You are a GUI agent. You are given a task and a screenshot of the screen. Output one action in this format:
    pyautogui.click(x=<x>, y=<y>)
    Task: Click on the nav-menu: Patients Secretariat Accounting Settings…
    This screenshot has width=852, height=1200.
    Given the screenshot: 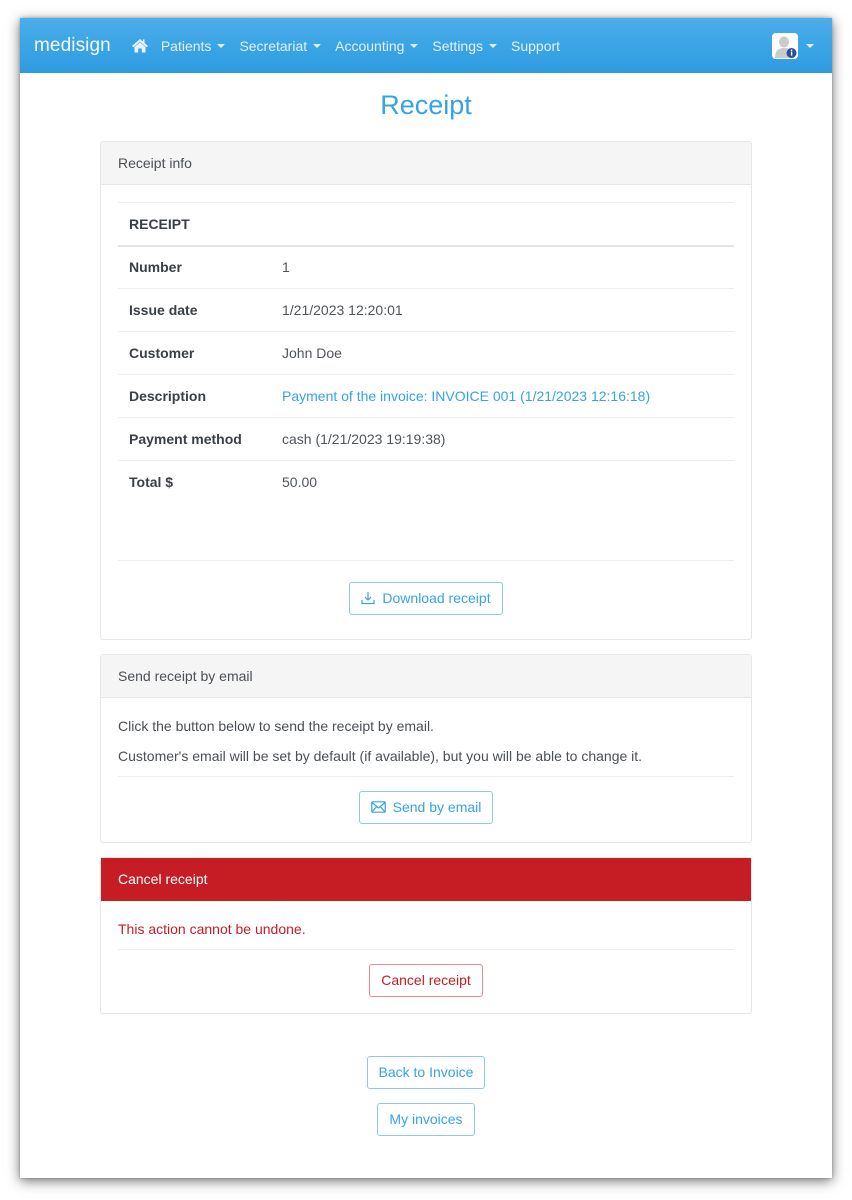 What is the action you would take?
    pyautogui.click(x=352, y=46)
    